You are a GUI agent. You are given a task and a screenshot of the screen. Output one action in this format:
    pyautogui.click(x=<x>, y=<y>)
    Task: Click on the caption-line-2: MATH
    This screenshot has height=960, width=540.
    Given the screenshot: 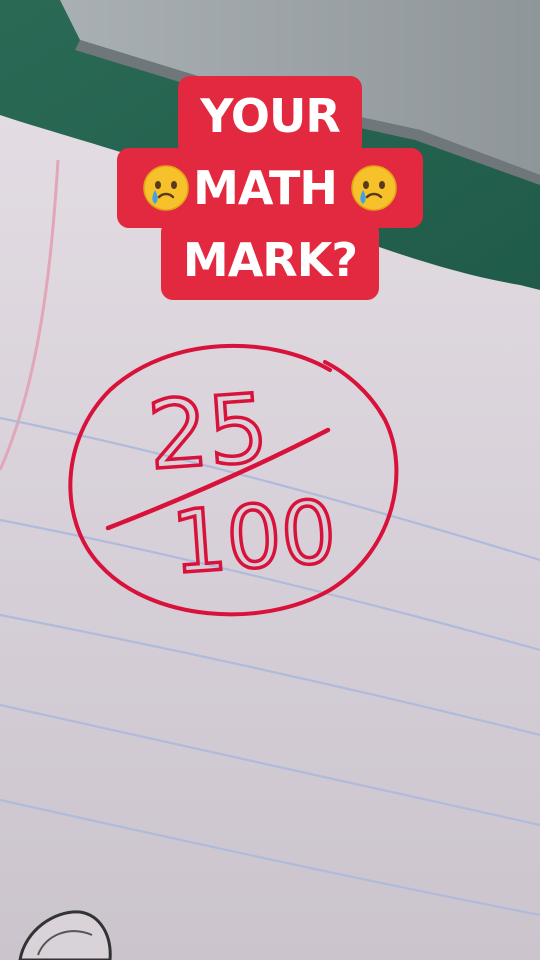 What is the action you would take?
    pyautogui.click(x=270, y=188)
    